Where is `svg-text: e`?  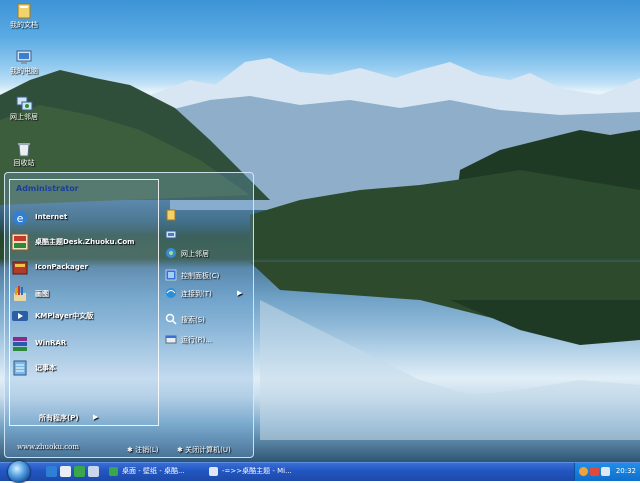
svg-text: e is located at coordinates (20, 218).